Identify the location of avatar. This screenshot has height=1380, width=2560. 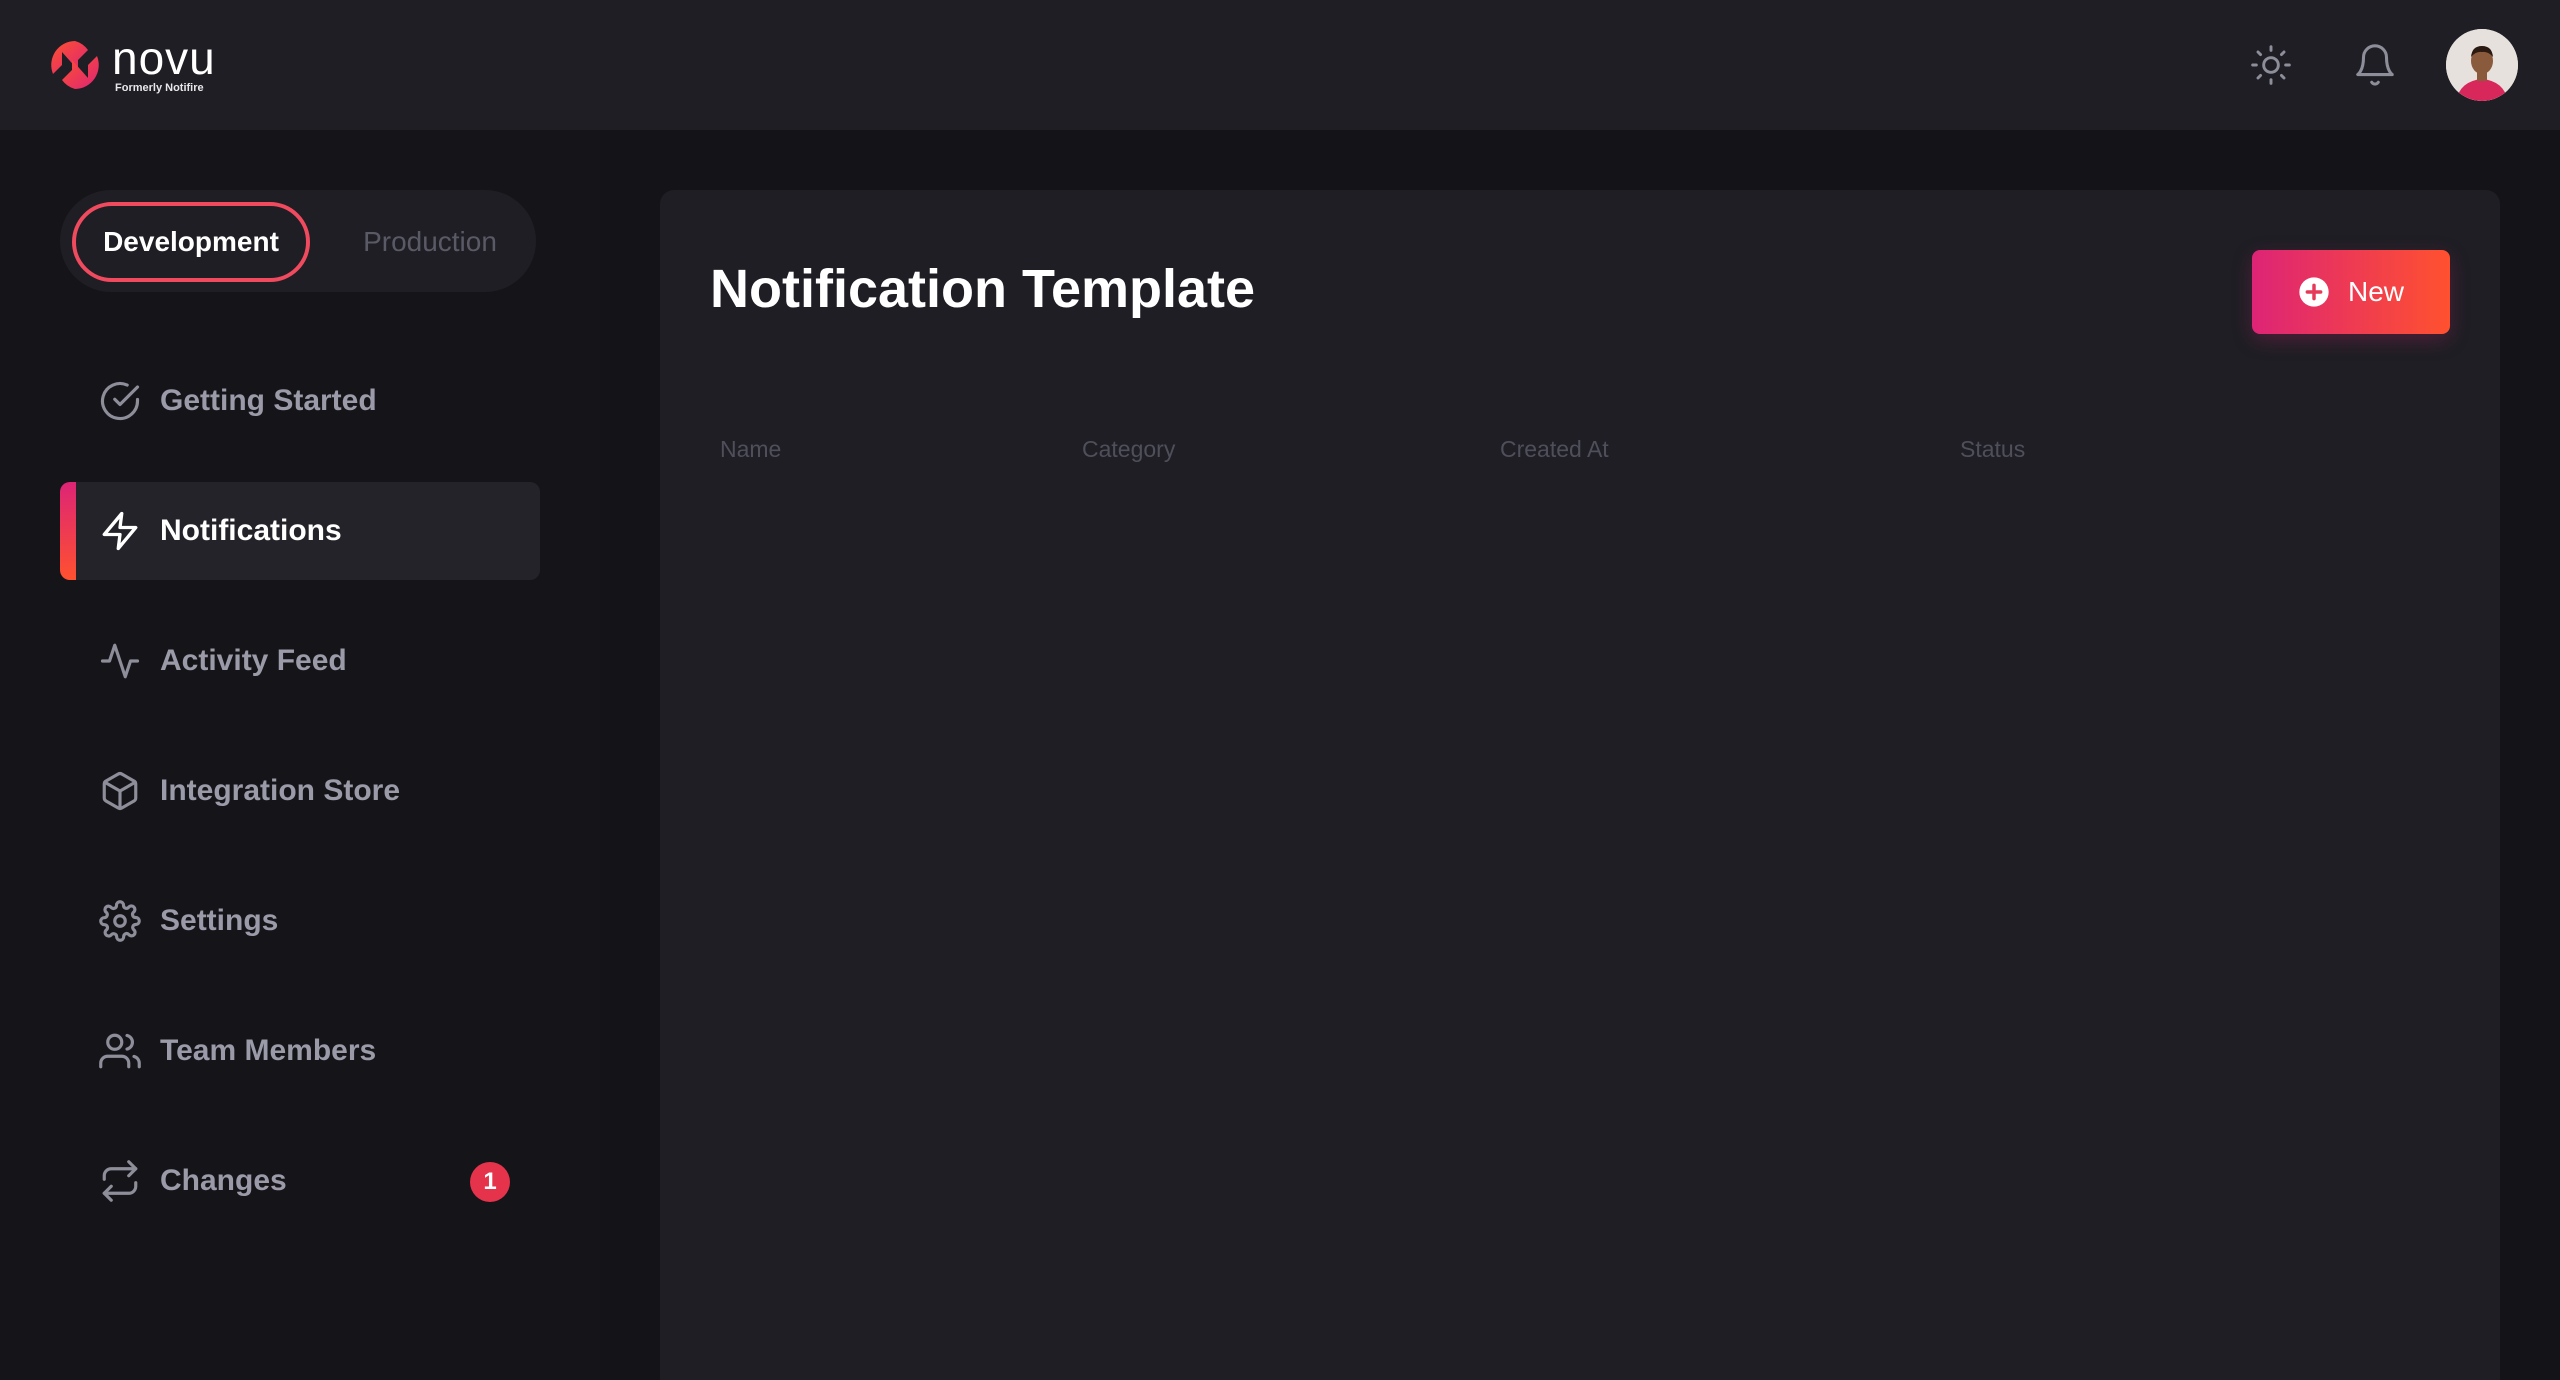
(2482, 65).